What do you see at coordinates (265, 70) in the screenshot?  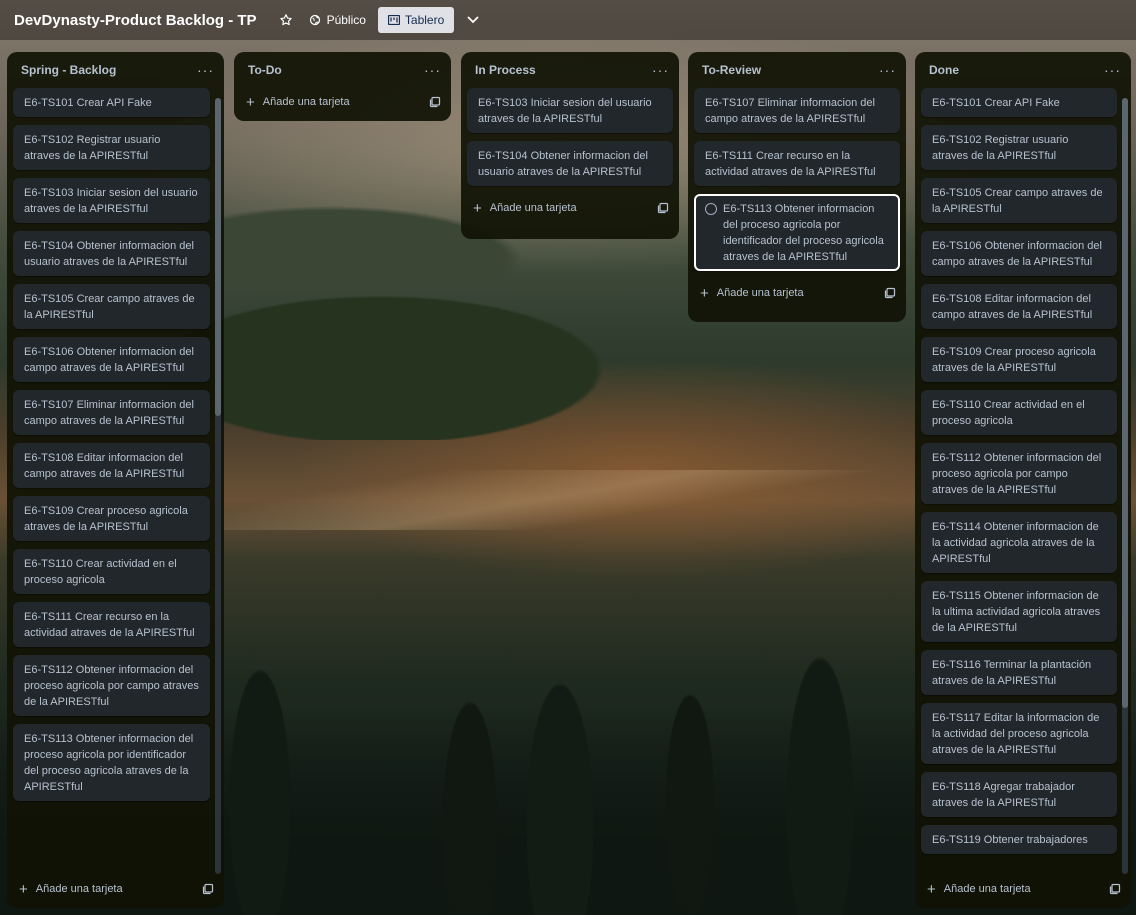 I see `list-title: To-Do` at bounding box center [265, 70].